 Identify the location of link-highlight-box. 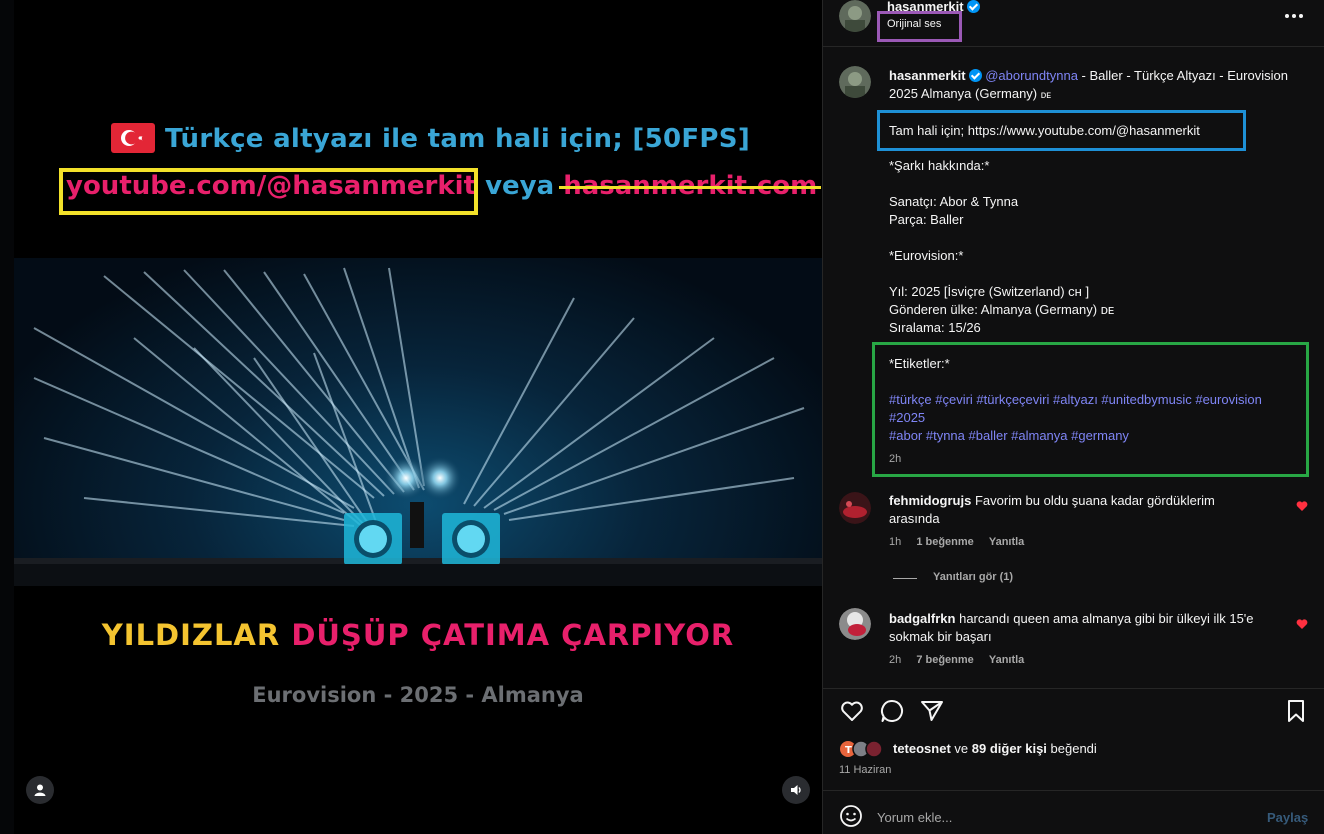
(1061, 130).